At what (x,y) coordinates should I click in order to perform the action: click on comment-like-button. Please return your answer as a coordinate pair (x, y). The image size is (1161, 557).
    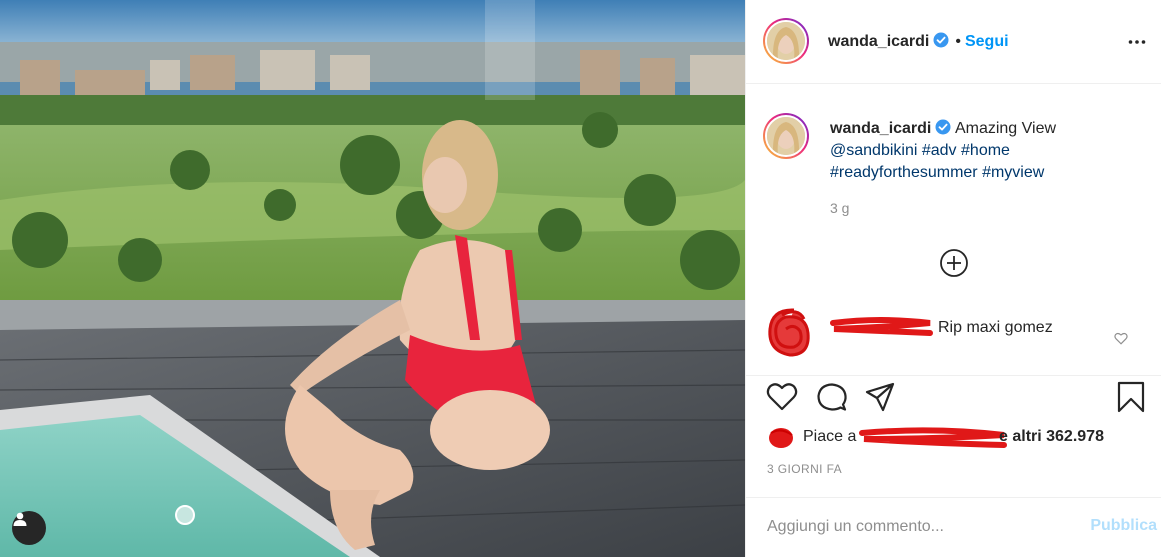
    Looking at the image, I should click on (1121, 341).